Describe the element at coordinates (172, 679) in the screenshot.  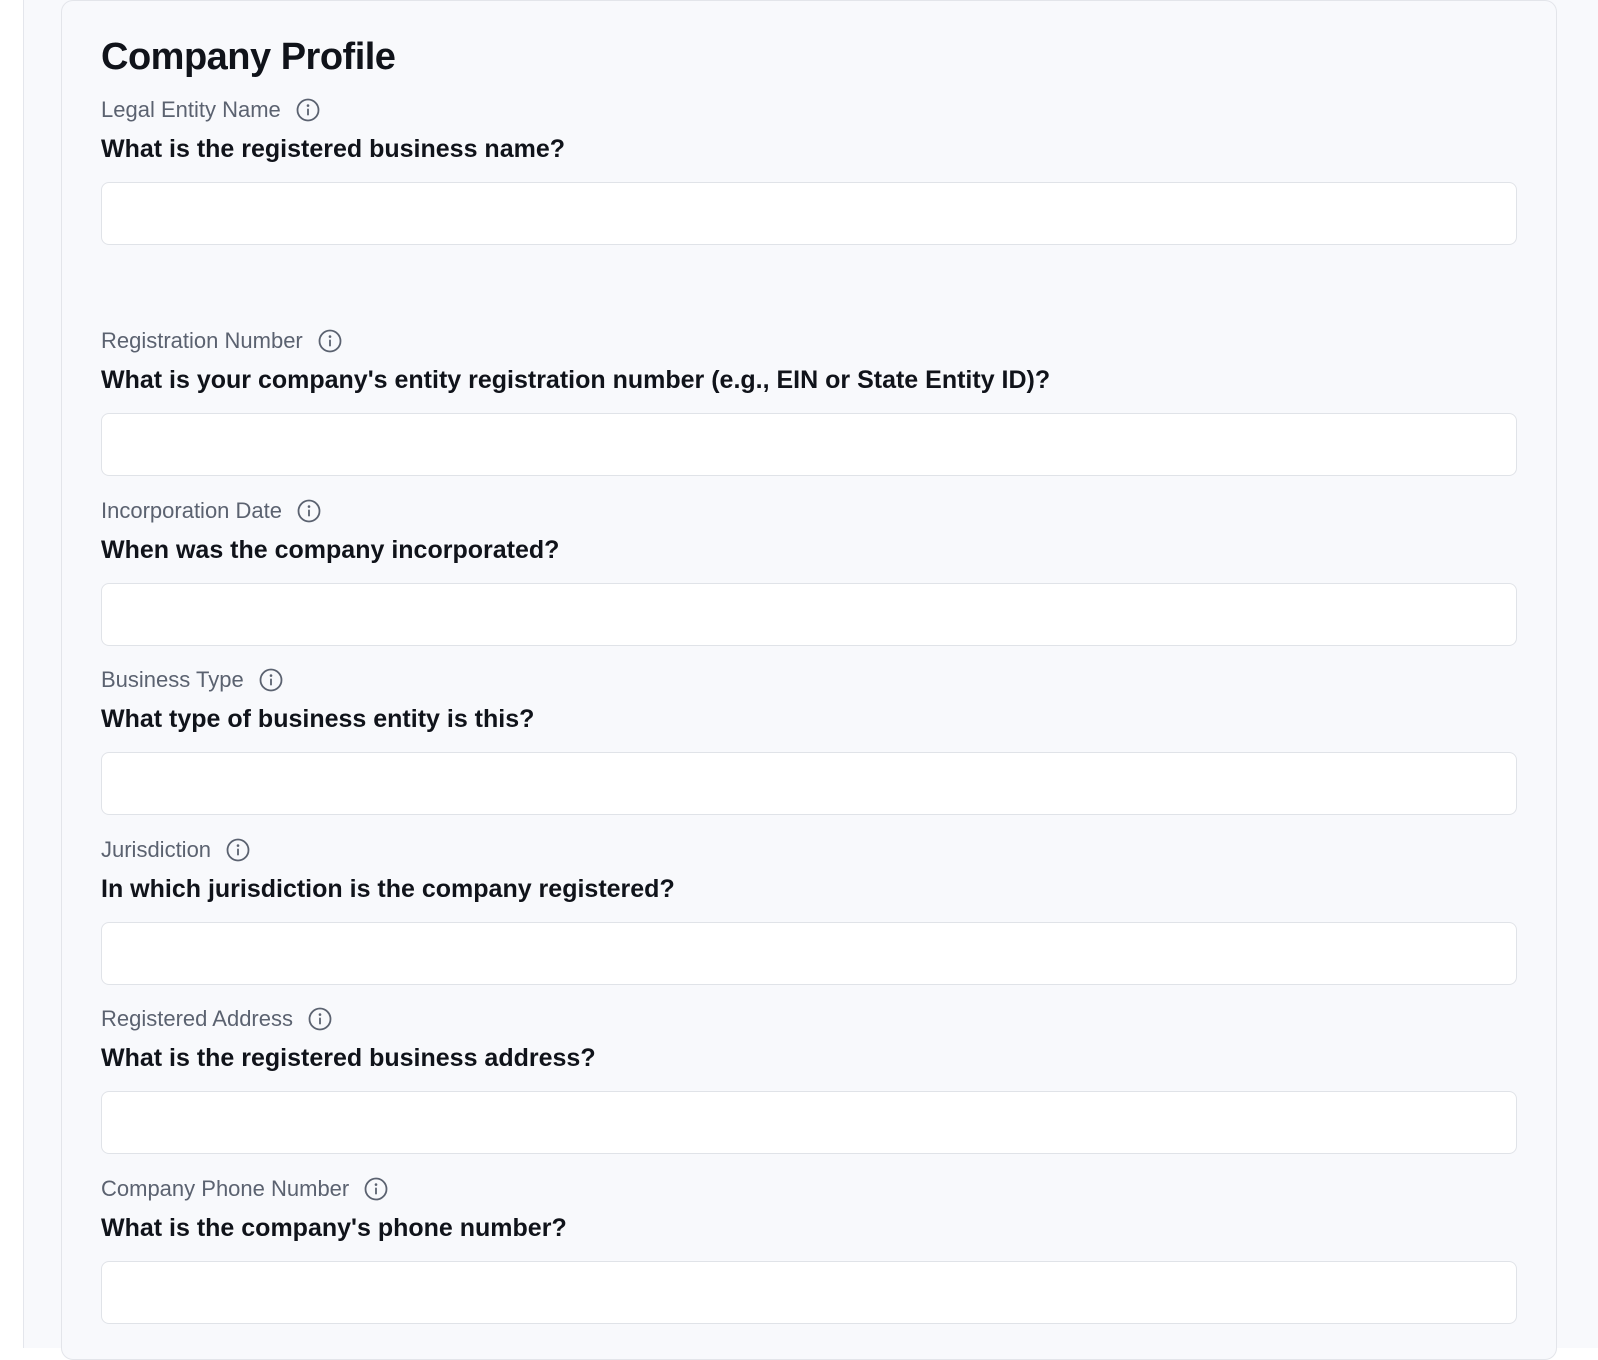
I see `field-label: Business Type` at that location.